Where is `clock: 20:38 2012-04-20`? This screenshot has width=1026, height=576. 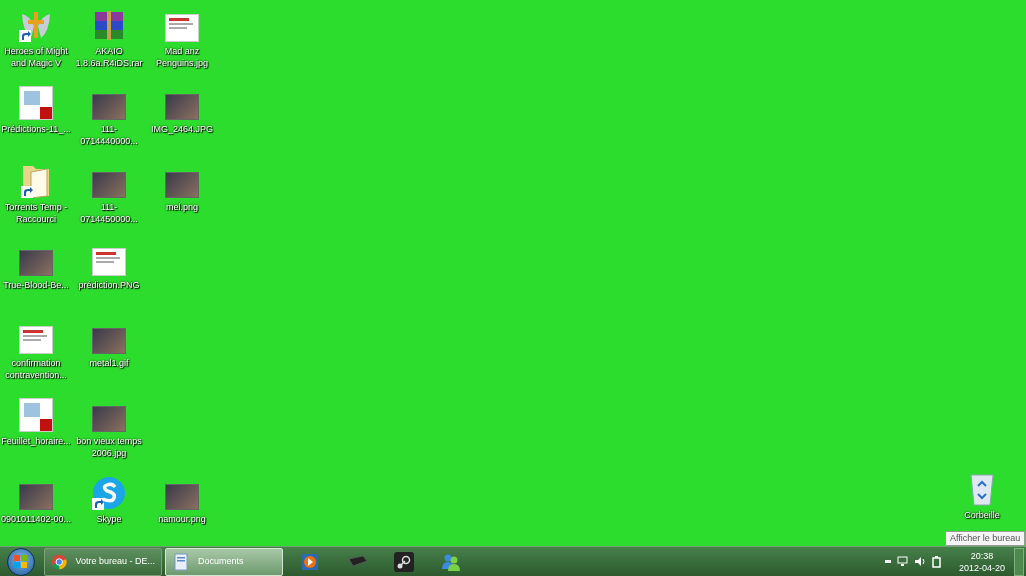 clock: 20:38 2012-04-20 is located at coordinates (982, 561).